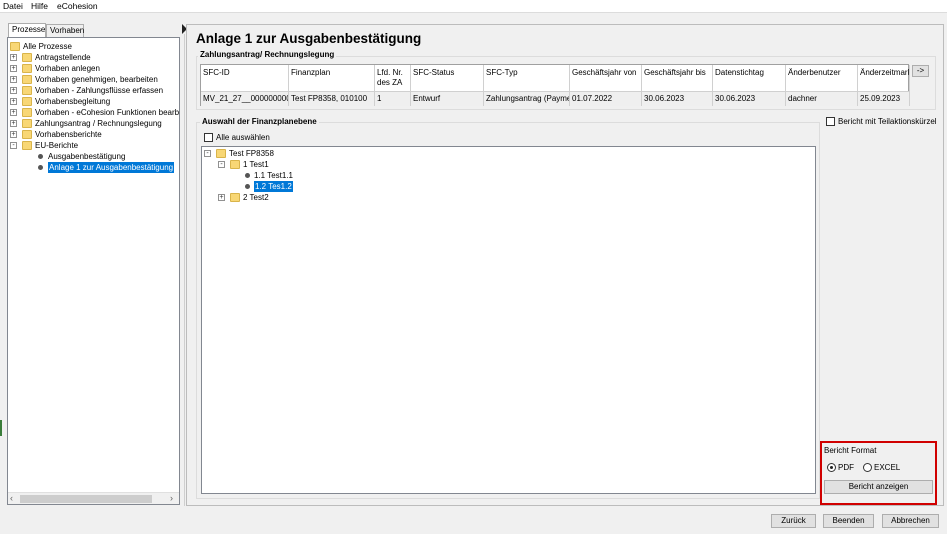  Describe the element at coordinates (887, 121) in the screenshot. I see `report-short-label: Bericht mit Teilaktionskürzel` at that location.